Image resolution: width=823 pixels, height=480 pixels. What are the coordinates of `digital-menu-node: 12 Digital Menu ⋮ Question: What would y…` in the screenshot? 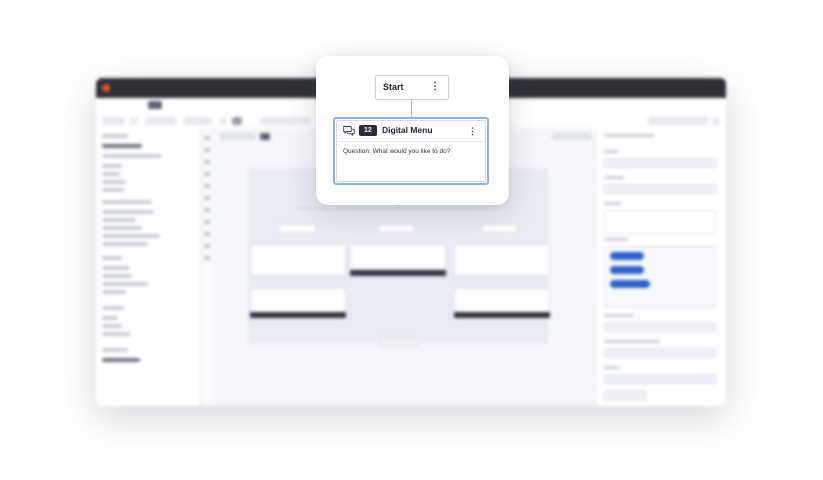 It's located at (411, 151).